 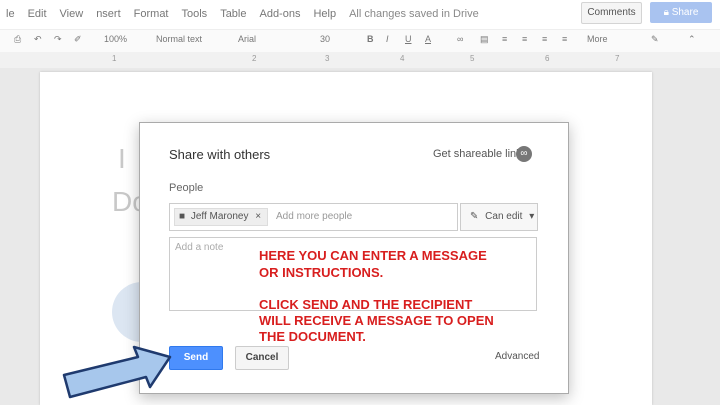 I want to click on menu-edit: Edit, so click(x=37, y=14).